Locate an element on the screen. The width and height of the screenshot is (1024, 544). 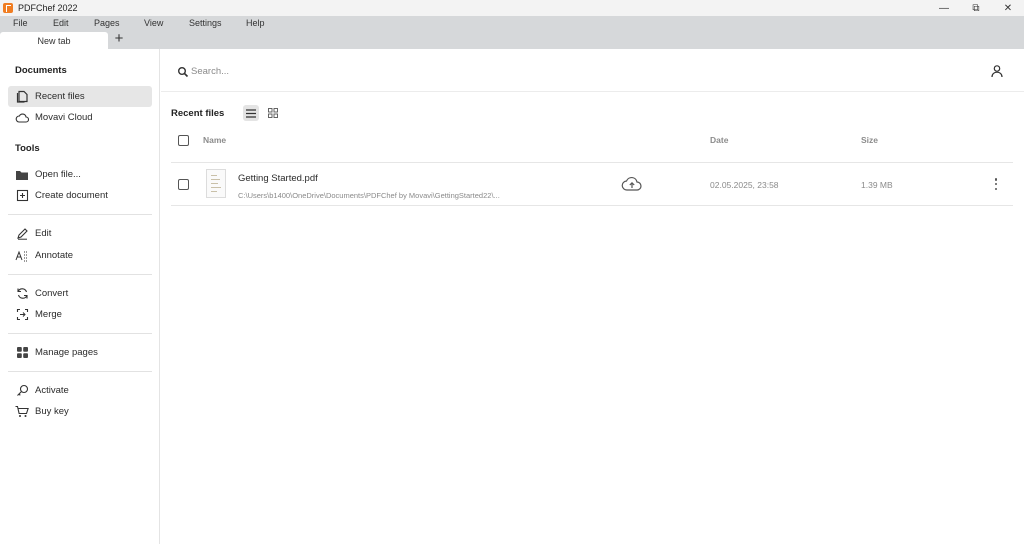
close-button: ✕ is located at coordinates (1008, 8).